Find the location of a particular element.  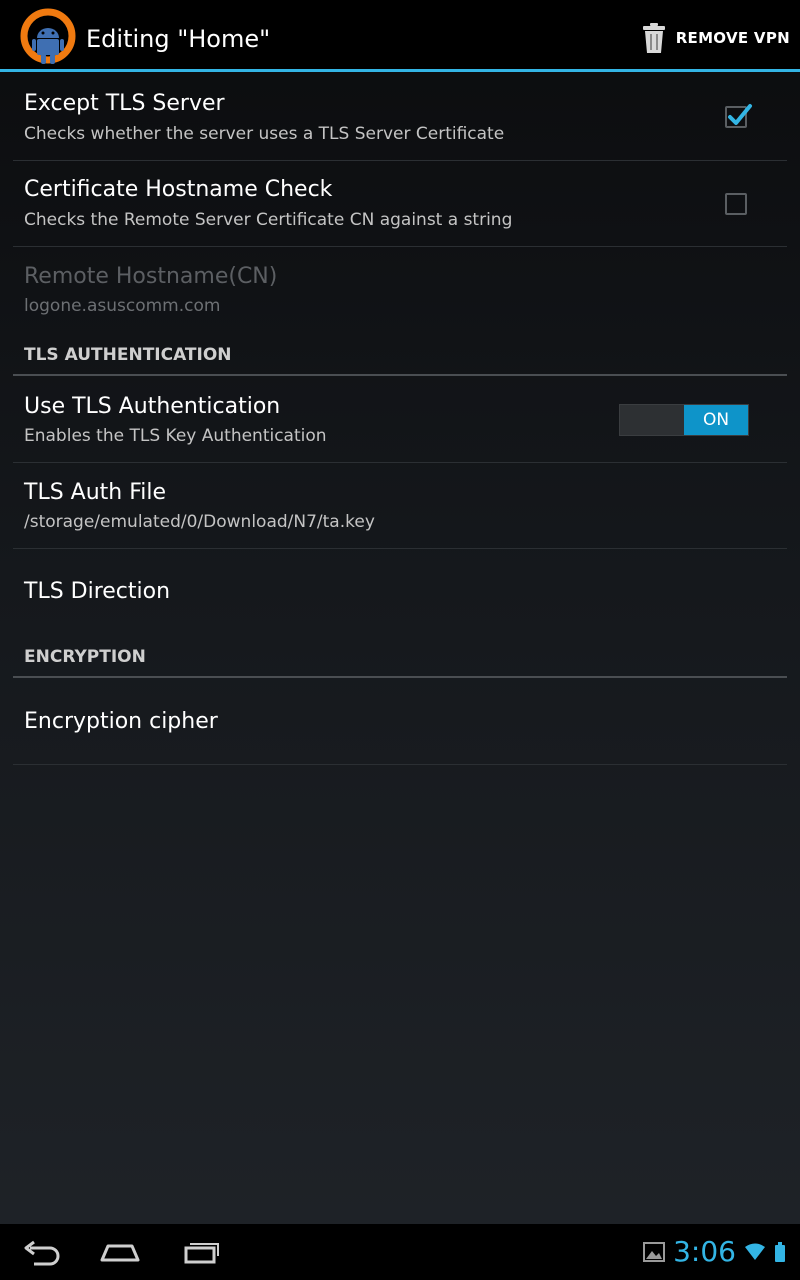

pref-title: Certificate Hostname Check is located at coordinates (178, 189).